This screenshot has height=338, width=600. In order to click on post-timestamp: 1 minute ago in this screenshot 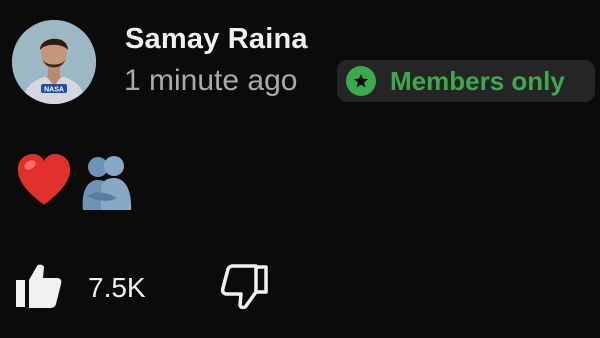, I will do `click(211, 80)`.